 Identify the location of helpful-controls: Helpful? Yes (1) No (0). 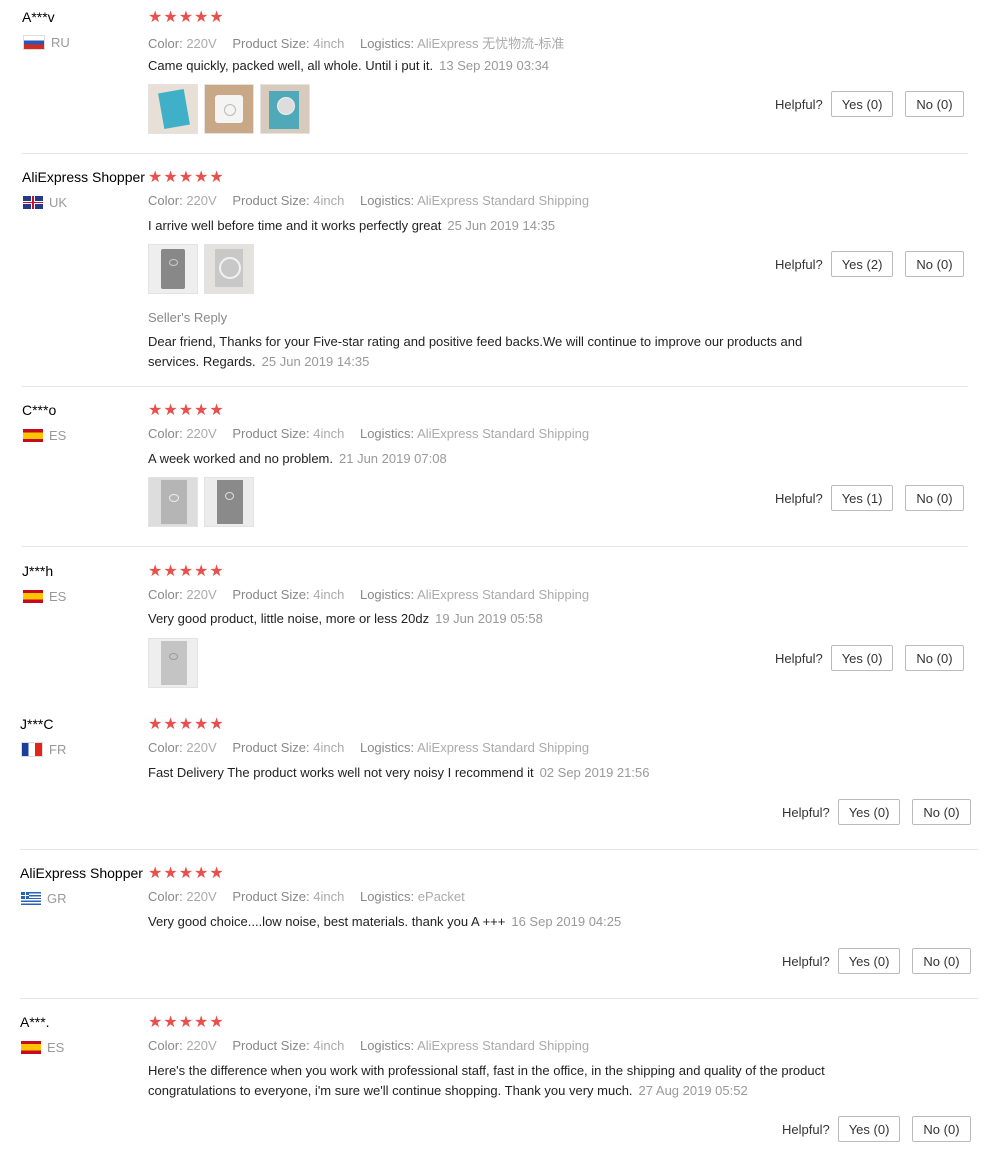
(869, 498).